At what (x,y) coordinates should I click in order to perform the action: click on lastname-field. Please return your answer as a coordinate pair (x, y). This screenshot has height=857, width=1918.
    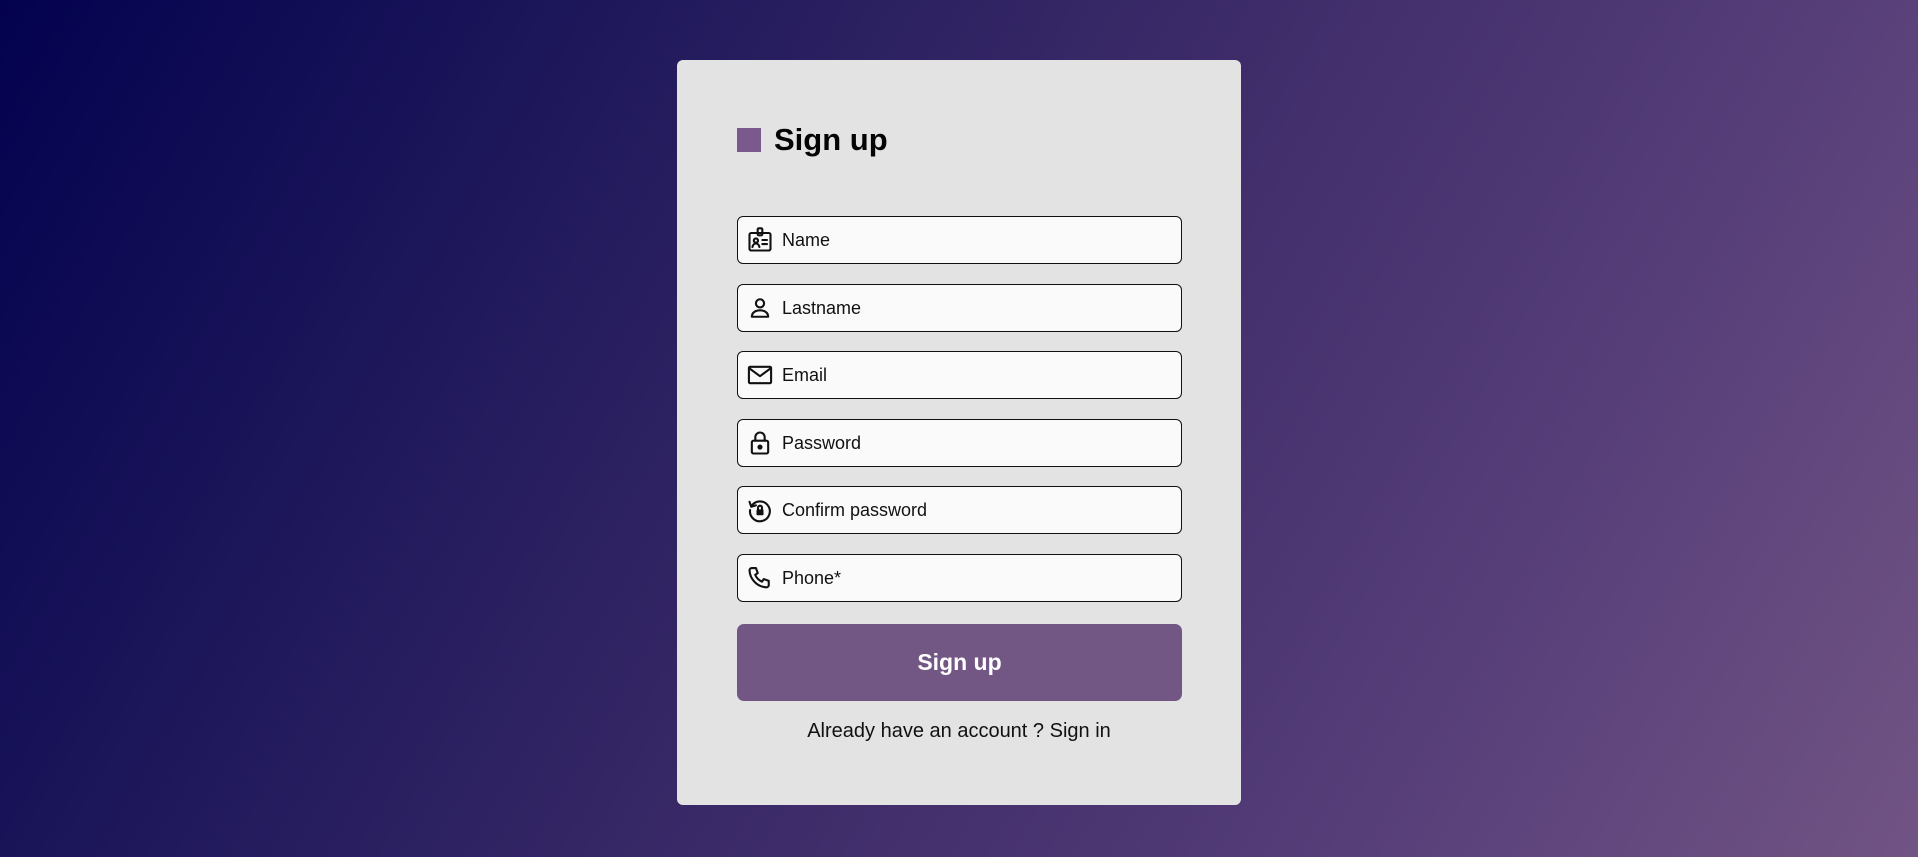
    Looking at the image, I should click on (959, 308).